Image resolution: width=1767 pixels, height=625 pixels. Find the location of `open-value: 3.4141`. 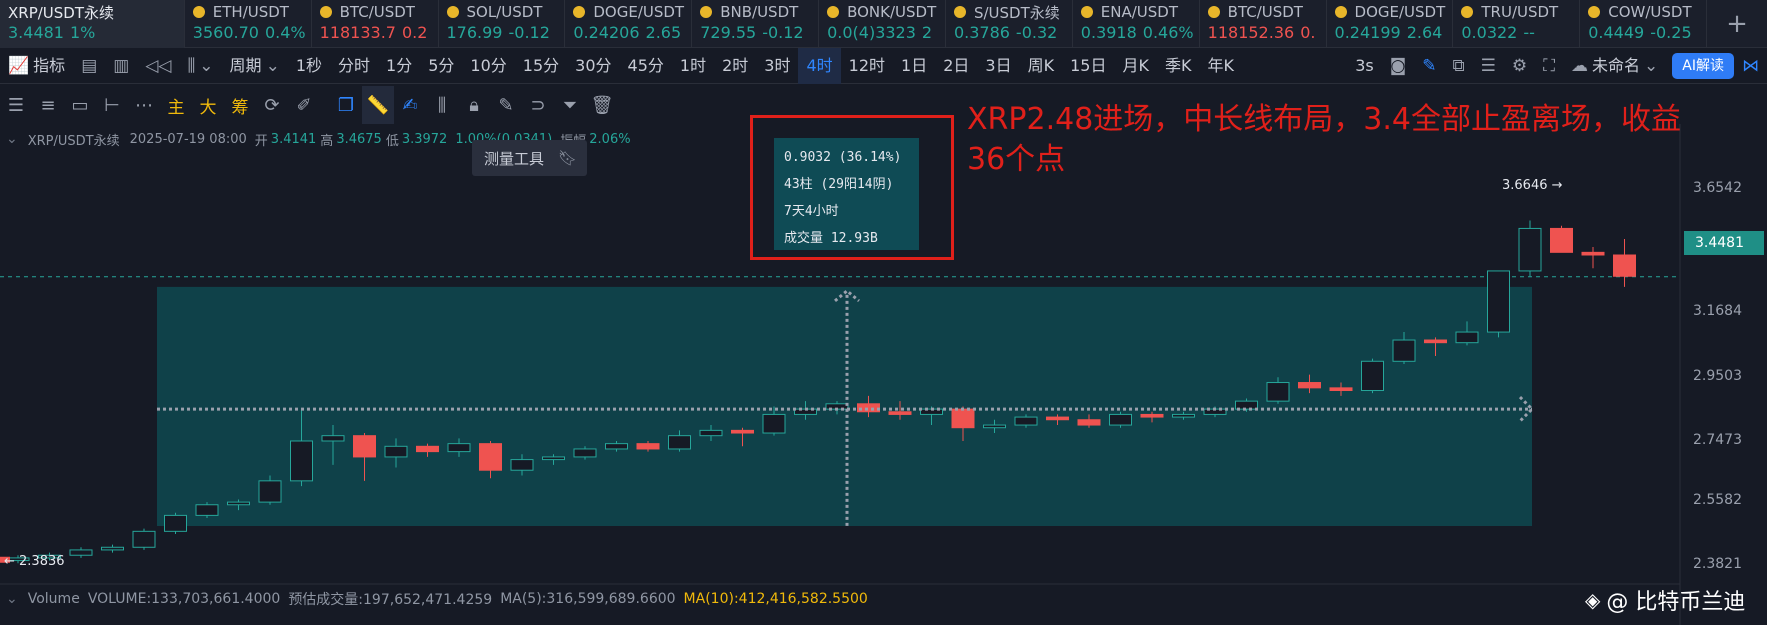

open-value: 3.4141 is located at coordinates (293, 139).